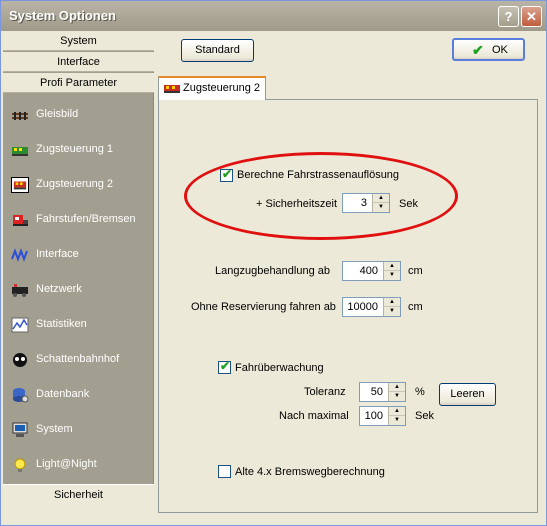  Describe the element at coordinates (78, 62) in the screenshot. I see `sidebar-header-interface: Interface` at that location.